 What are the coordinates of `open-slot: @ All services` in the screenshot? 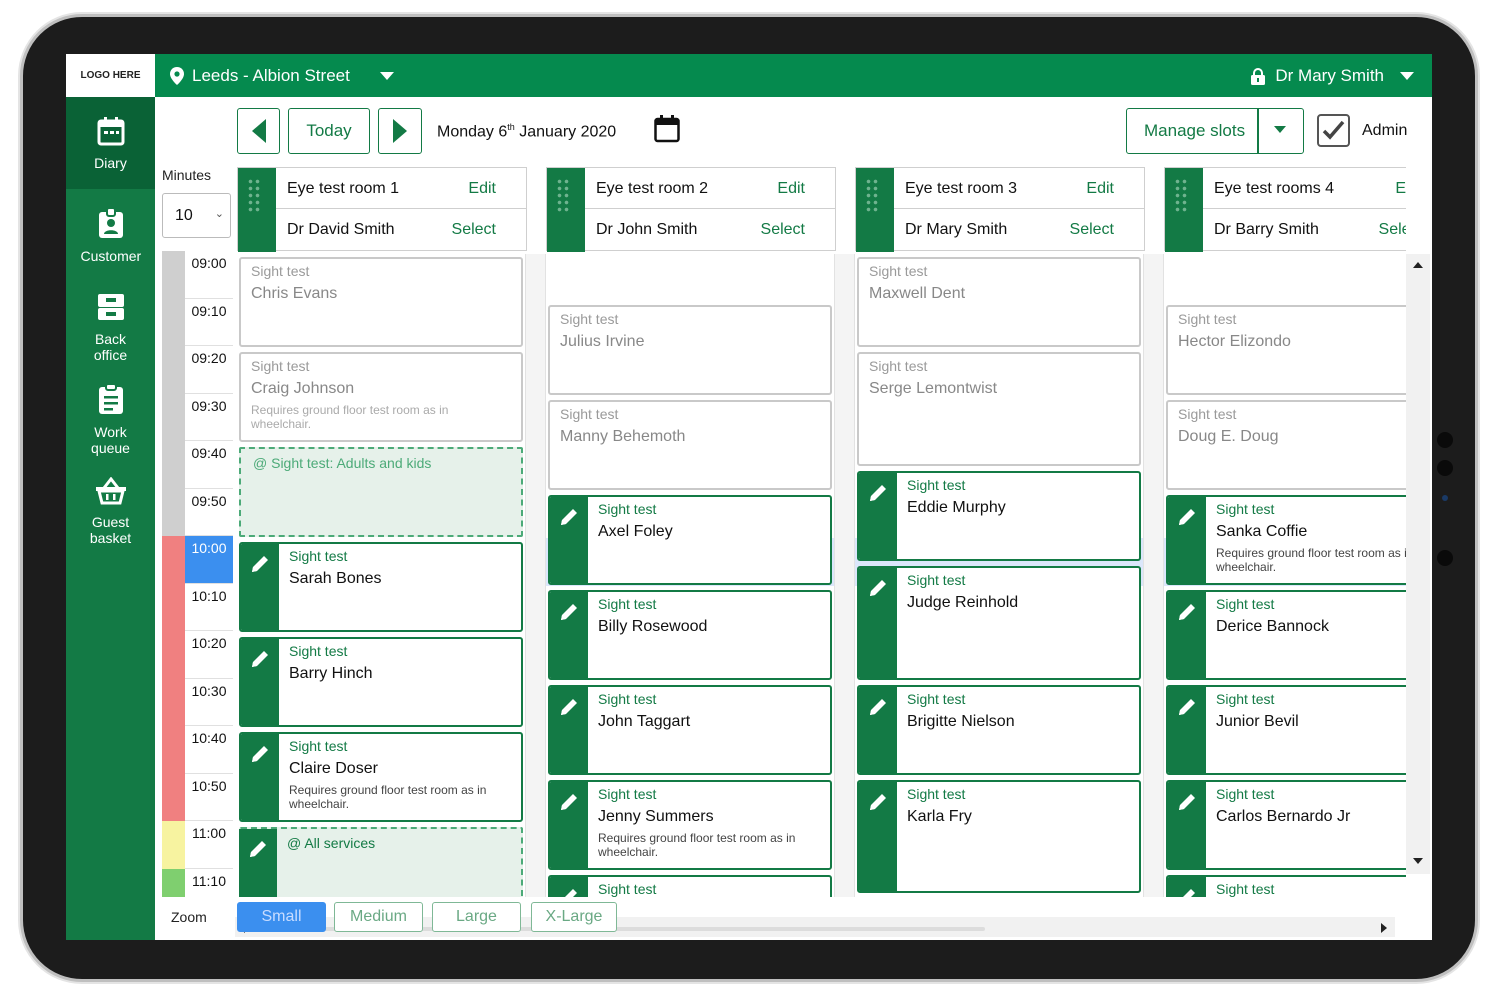 It's located at (381, 862).